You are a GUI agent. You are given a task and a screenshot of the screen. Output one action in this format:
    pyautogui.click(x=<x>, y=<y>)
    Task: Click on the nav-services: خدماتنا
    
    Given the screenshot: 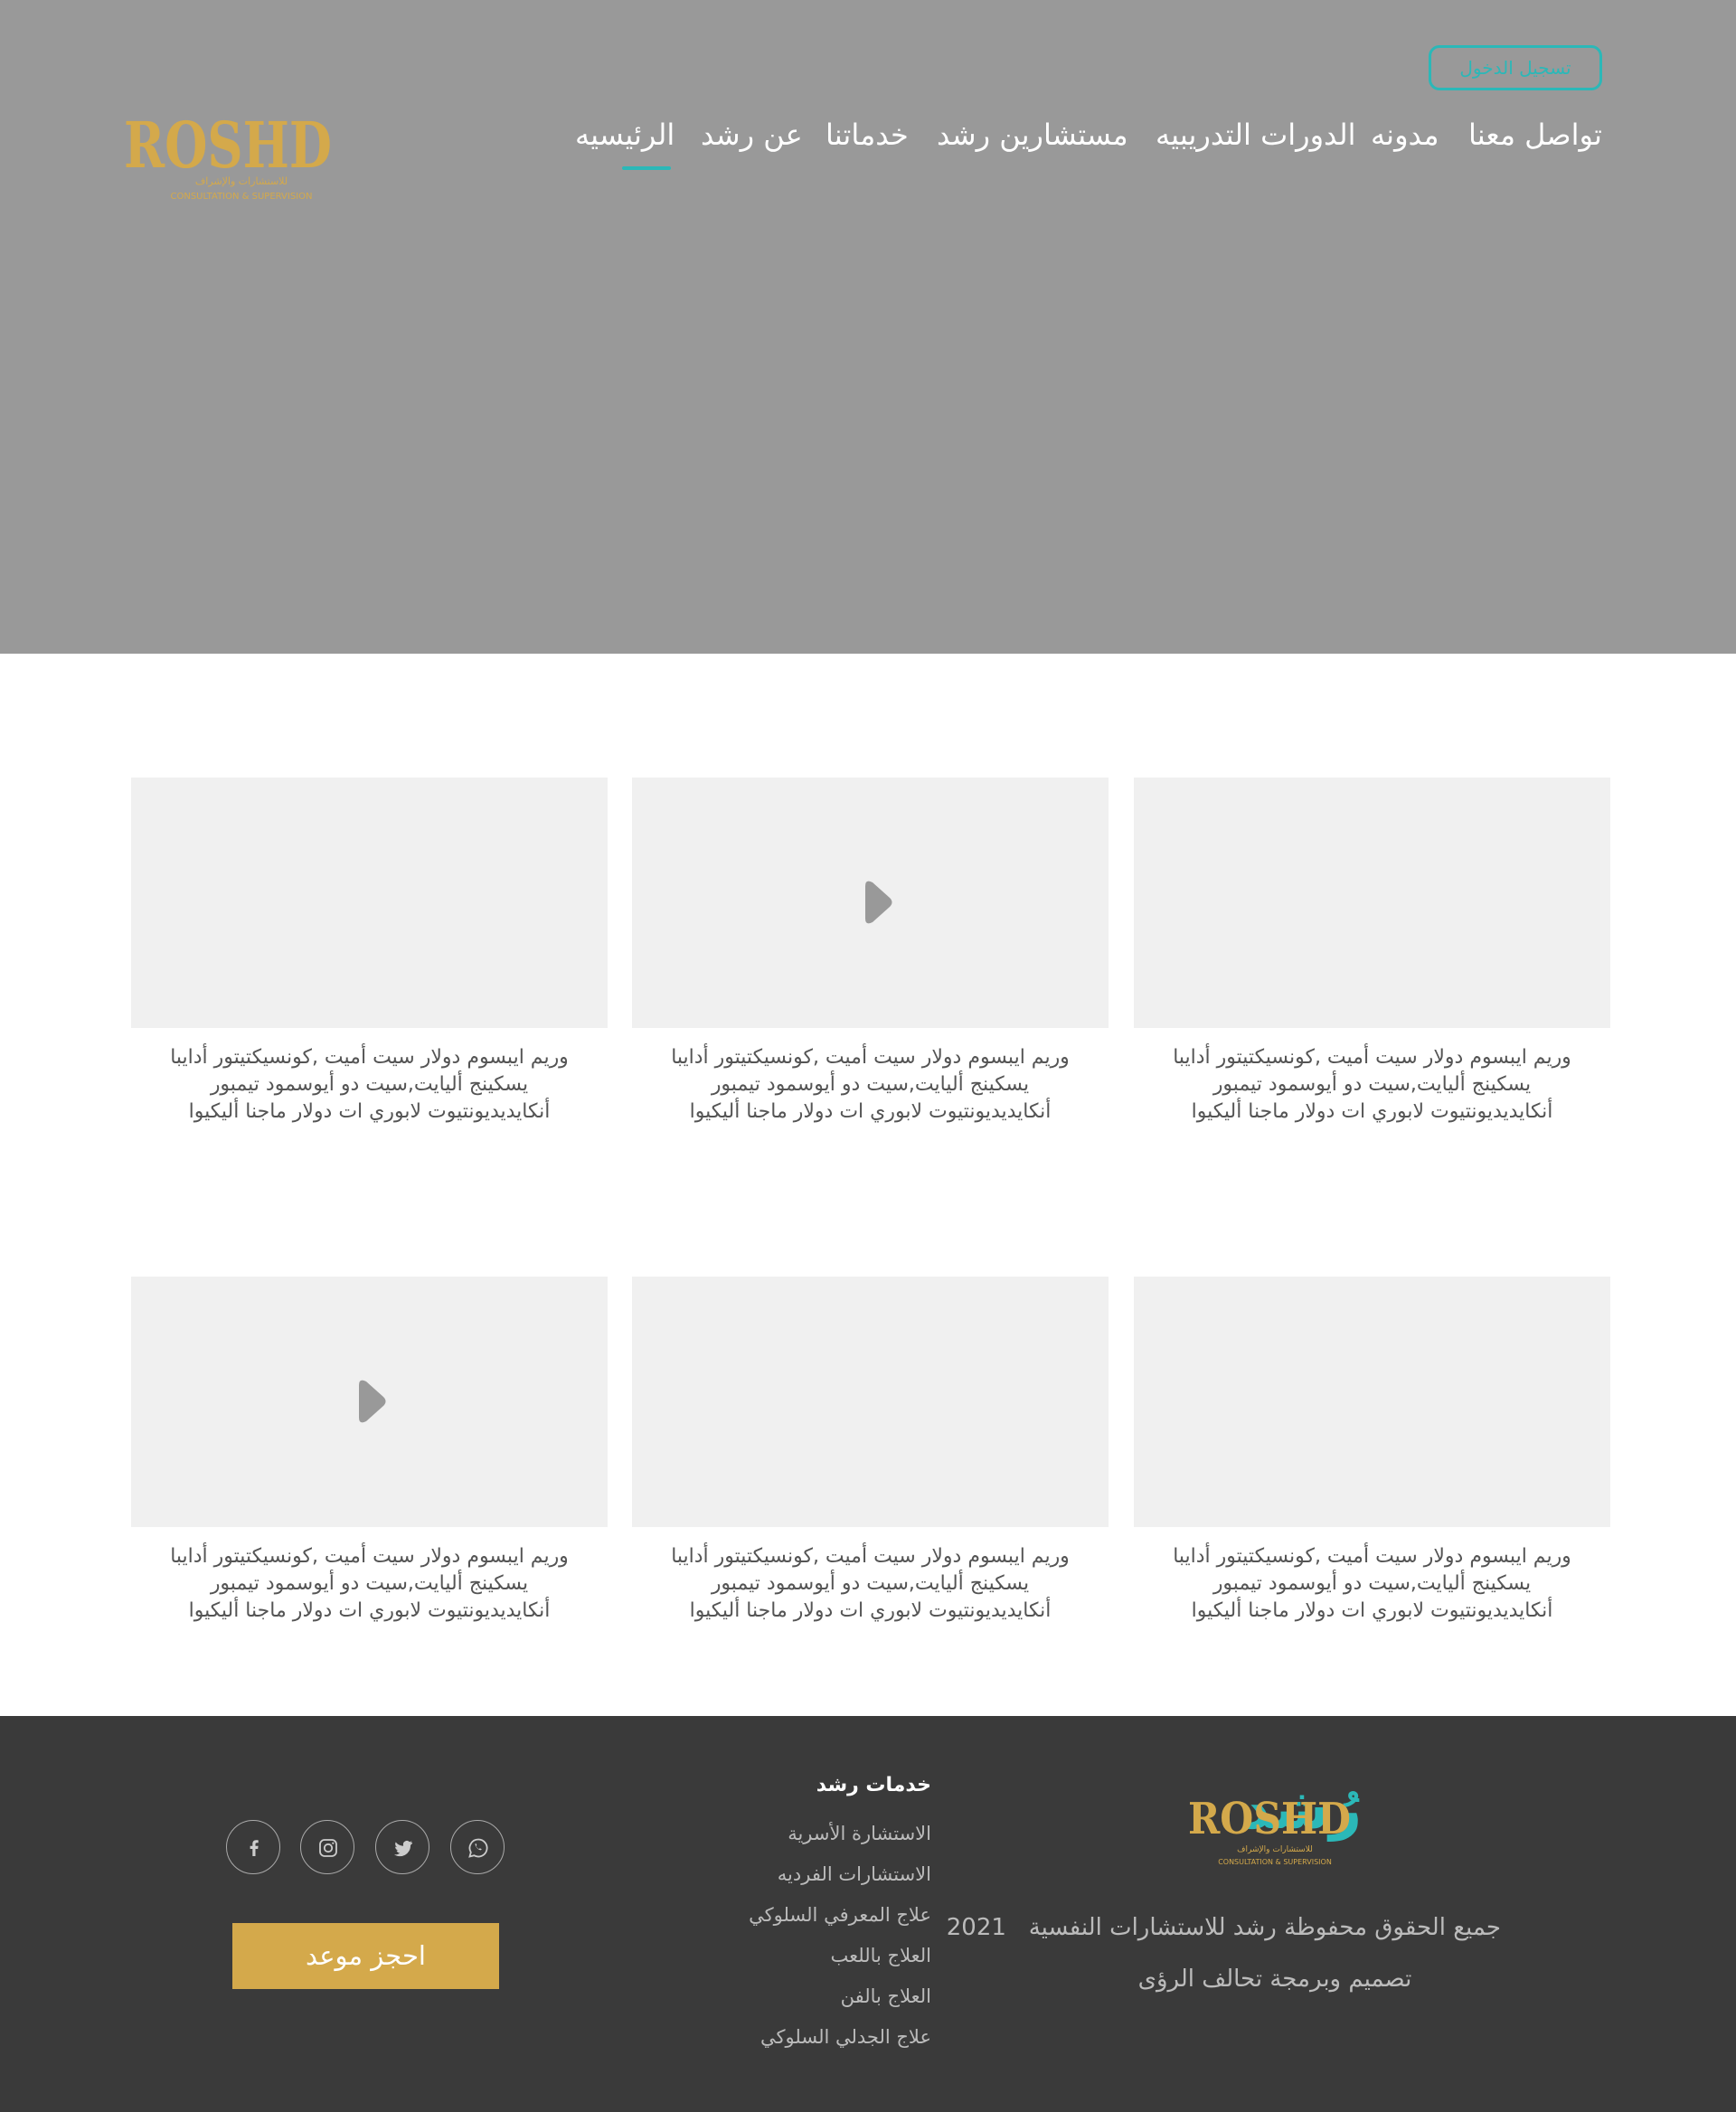 What is the action you would take?
    pyautogui.click(x=868, y=135)
    